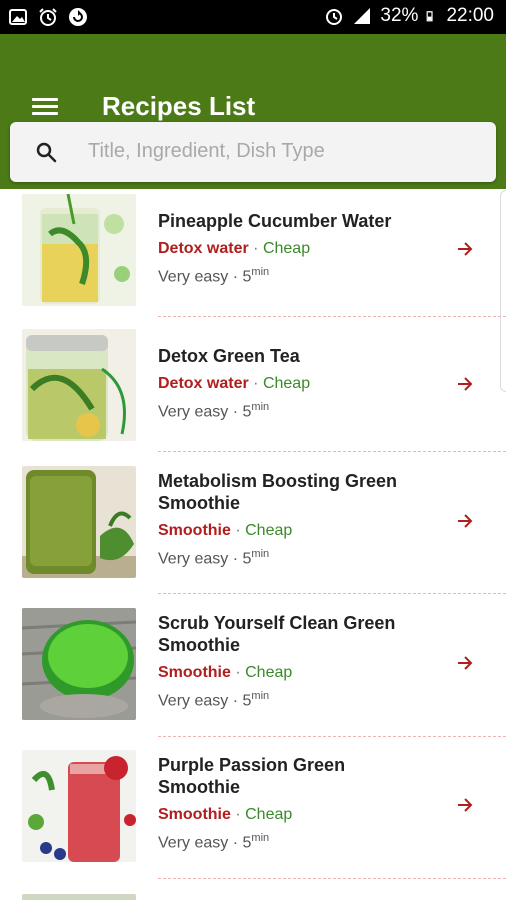 The image size is (506, 900). Describe the element at coordinates (430, 16) in the screenshot. I see `battery-icon` at that location.